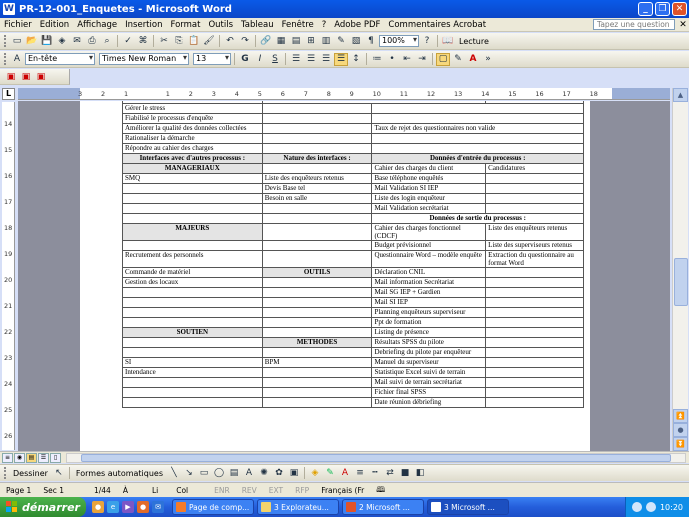 This screenshot has height=517, width=689. I want to click on font-size-select: 13, so click(212, 59).